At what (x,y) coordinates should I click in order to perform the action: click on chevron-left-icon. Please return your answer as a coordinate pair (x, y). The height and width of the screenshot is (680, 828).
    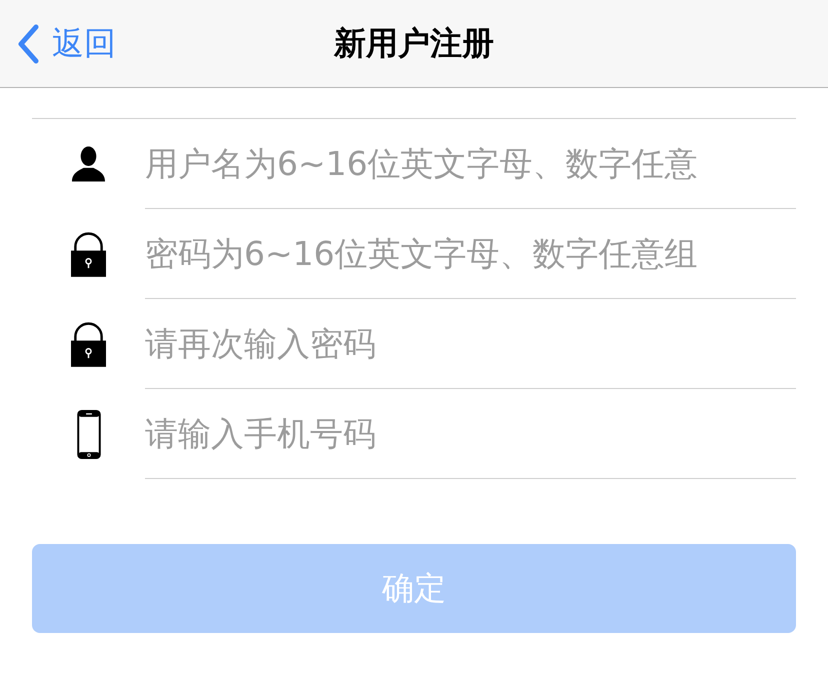
    Looking at the image, I should click on (28, 44).